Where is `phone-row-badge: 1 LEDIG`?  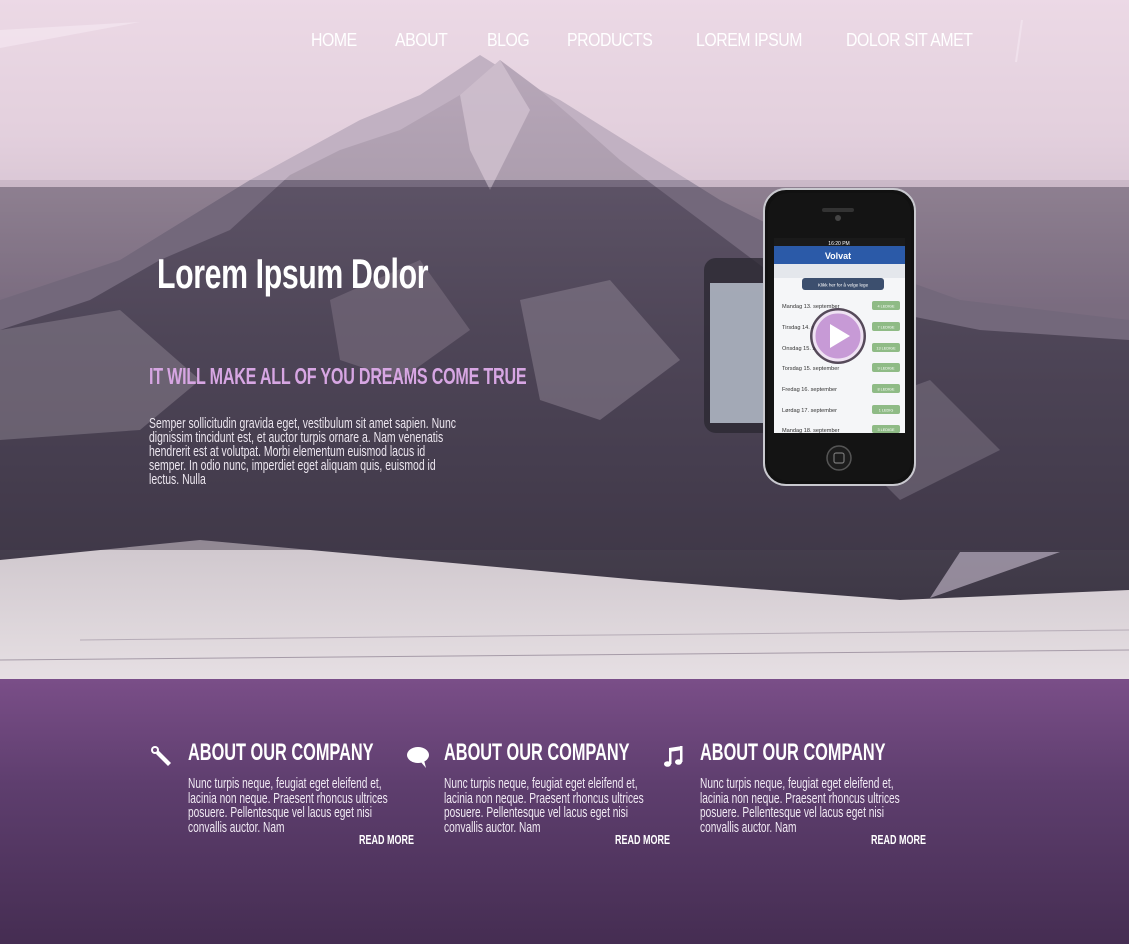
phone-row-badge: 1 LEDIG is located at coordinates (886, 411).